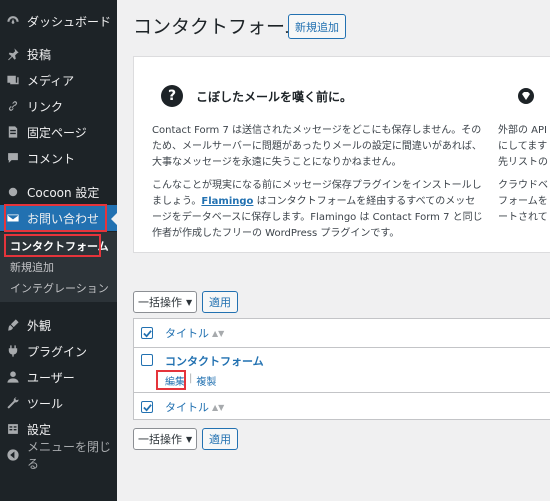  Describe the element at coordinates (13, 351) in the screenshot. I see `plugin-icon` at that location.